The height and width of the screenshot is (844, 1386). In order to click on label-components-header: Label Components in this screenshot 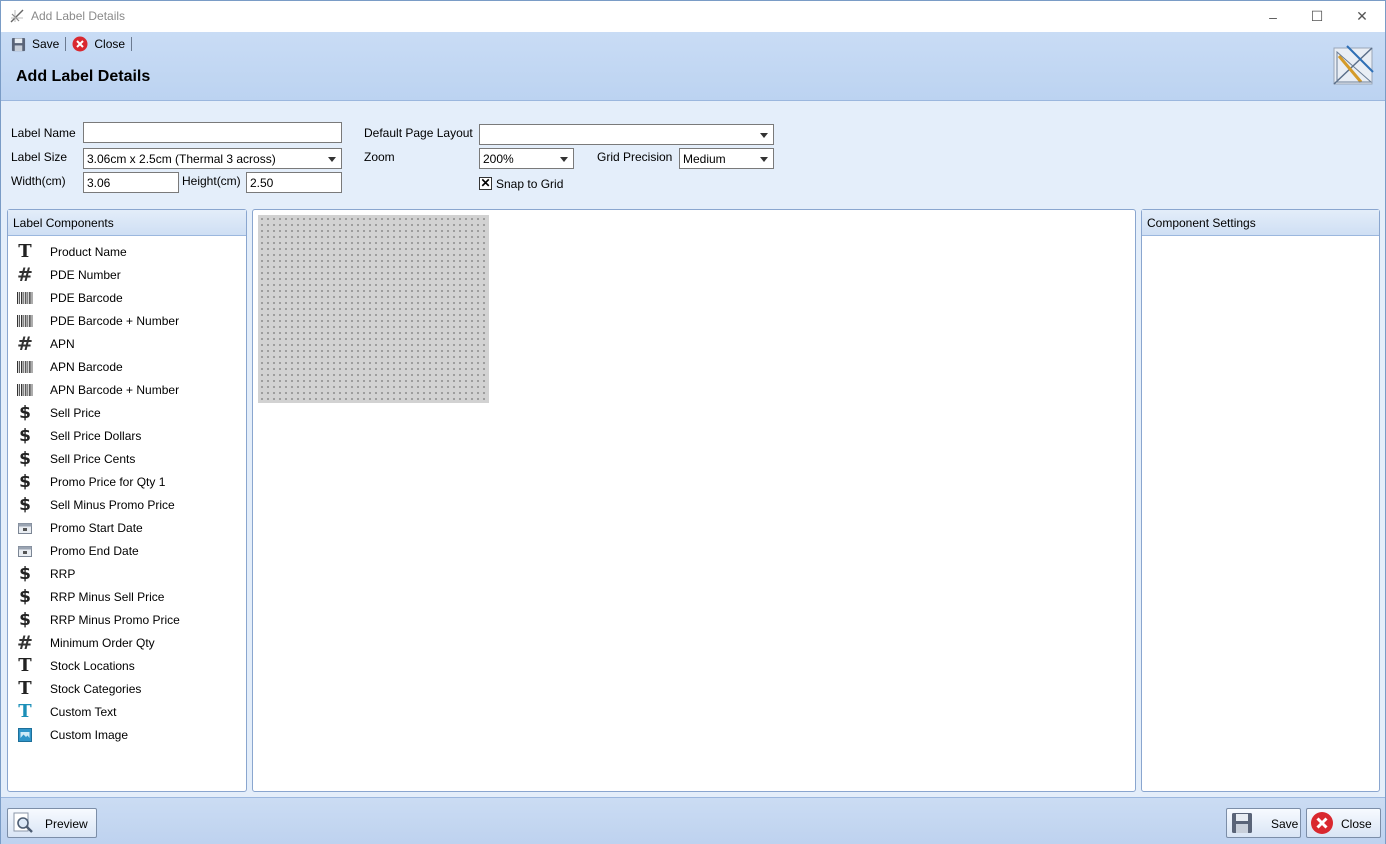, I will do `click(127, 223)`.